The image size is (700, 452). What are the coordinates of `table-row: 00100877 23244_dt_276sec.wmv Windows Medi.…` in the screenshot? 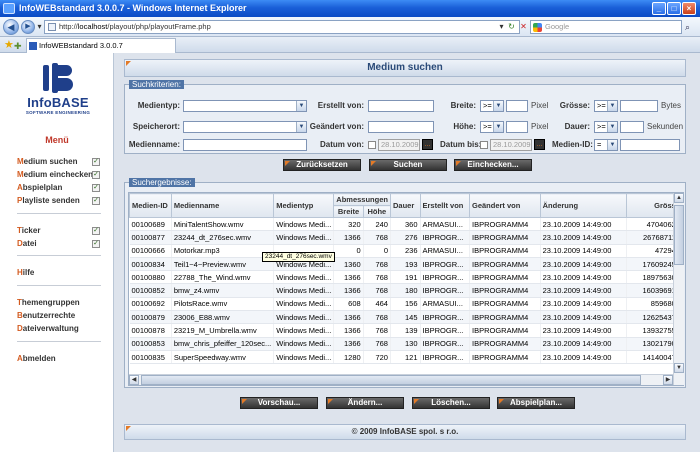 It's located at (406, 237).